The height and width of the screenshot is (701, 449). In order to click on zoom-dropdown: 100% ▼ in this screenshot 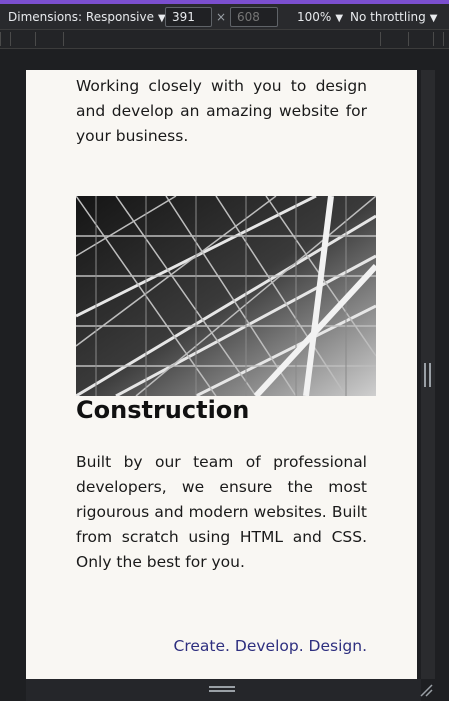, I will do `click(320, 17)`.